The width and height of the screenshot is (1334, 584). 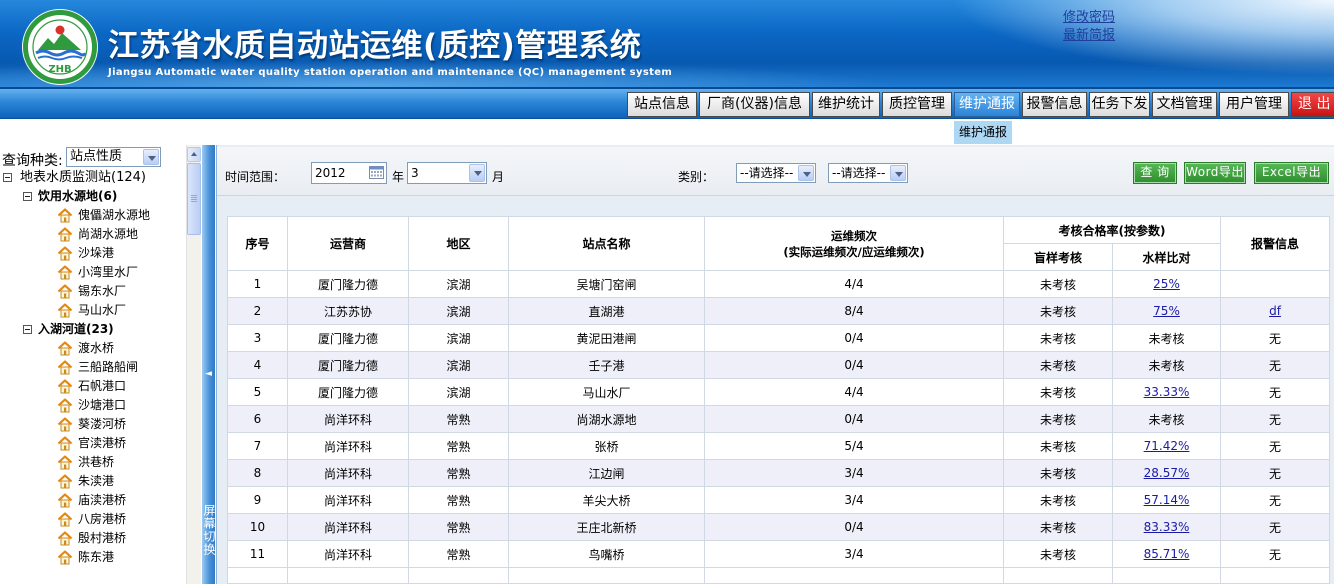 I want to click on header-alarm: 报警信息, so click(x=1275, y=243).